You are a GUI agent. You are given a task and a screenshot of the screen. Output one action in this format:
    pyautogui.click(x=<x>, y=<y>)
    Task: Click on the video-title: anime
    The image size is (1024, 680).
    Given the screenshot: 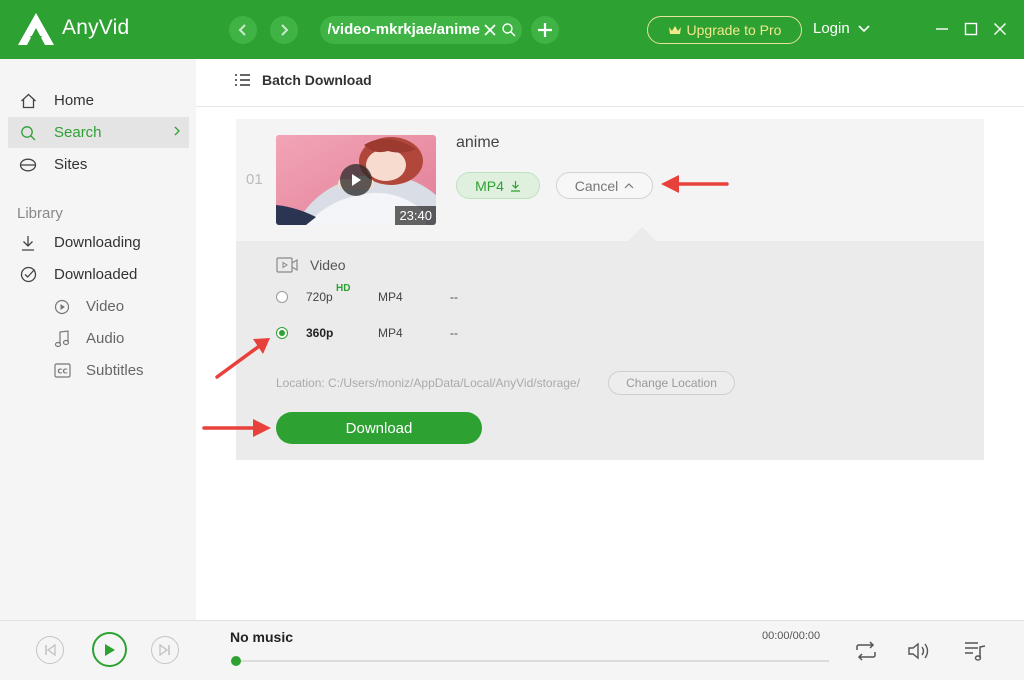 What is the action you would take?
    pyautogui.click(x=478, y=142)
    